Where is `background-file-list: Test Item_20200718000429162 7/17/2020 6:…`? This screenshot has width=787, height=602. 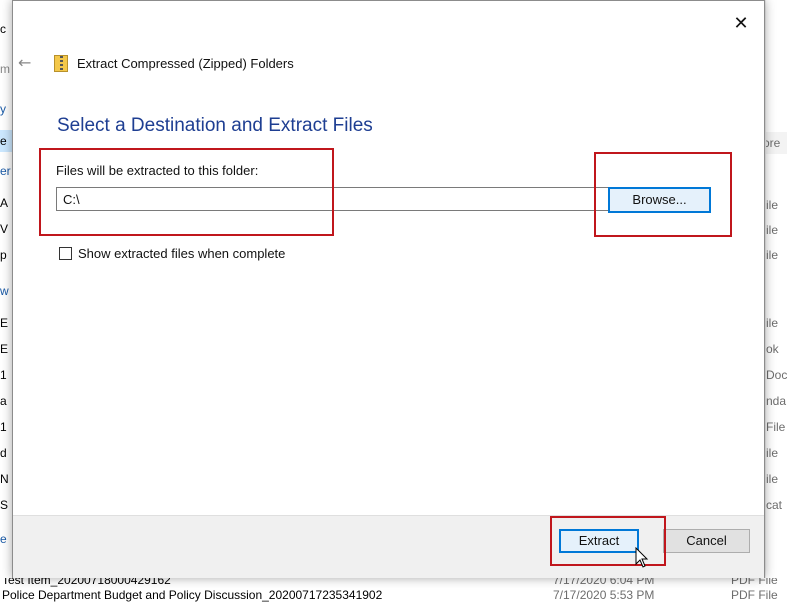 background-file-list: Test Item_20200718000429162 7/17/2020 6:… is located at coordinates (393, 590).